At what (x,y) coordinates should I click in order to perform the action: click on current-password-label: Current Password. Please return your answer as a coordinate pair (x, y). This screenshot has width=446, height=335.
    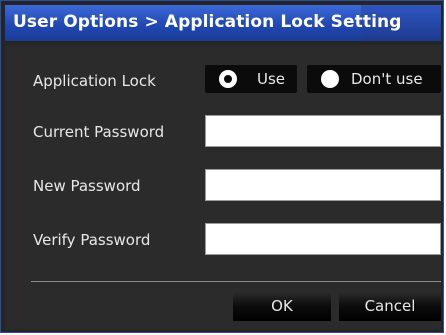
    Looking at the image, I should click on (99, 132).